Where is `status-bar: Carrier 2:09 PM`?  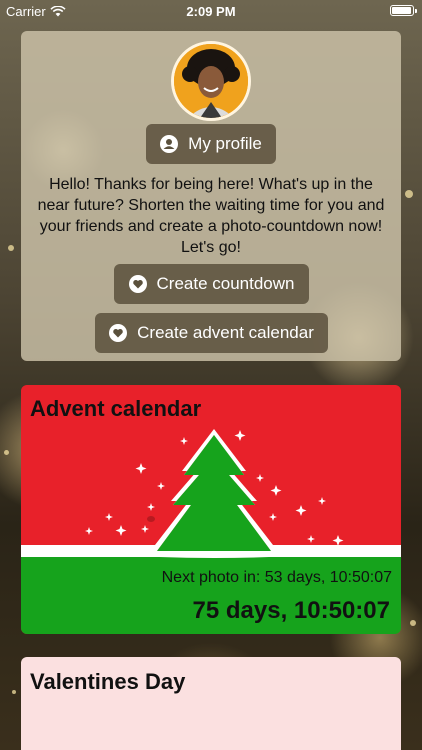 status-bar: Carrier 2:09 PM is located at coordinates (211, 11).